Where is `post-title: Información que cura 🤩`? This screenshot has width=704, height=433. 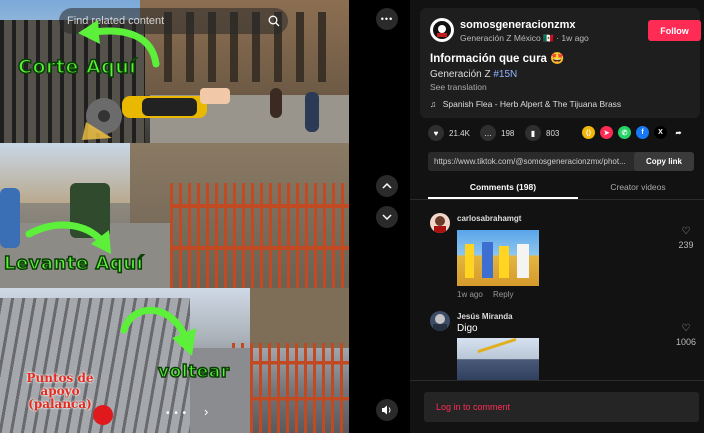
post-title: Información que cura 🤩 is located at coordinates (497, 58).